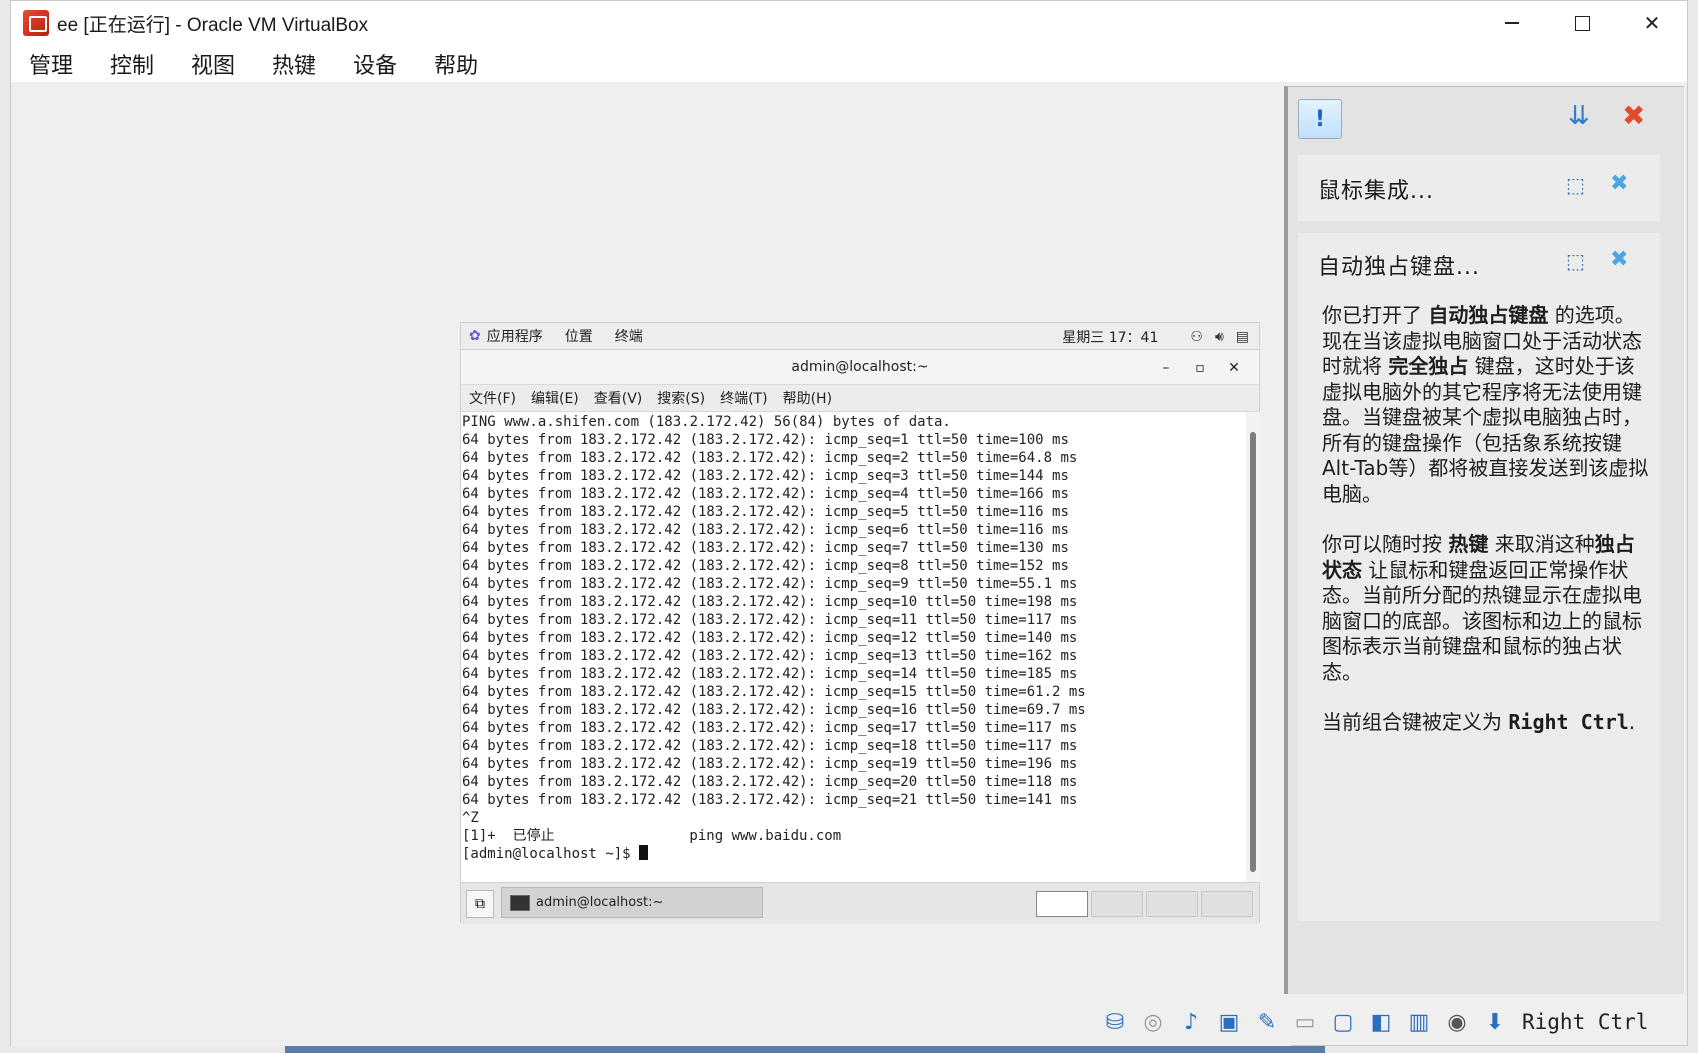  What do you see at coordinates (456, 64) in the screenshot?
I see `menu-help: 帮助` at bounding box center [456, 64].